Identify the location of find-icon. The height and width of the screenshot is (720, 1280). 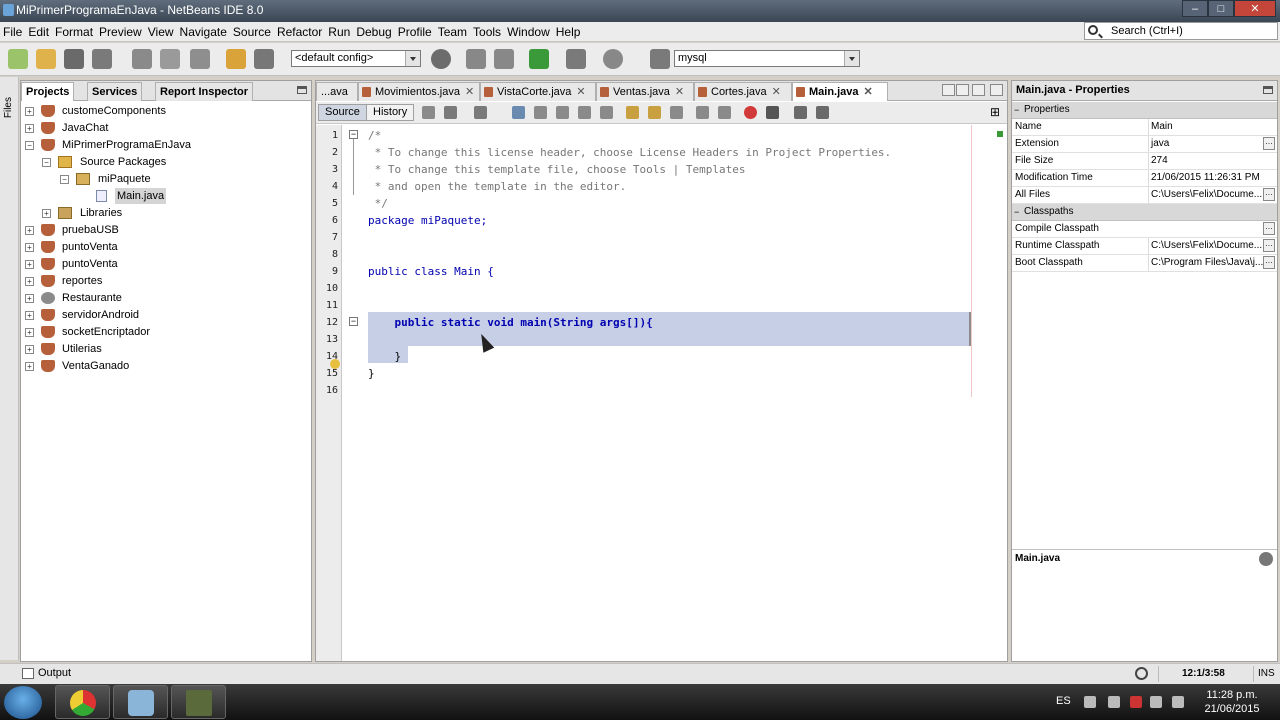
(518, 112).